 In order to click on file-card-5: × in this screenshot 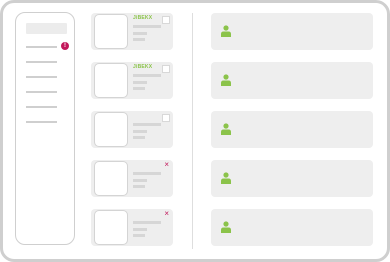, I will do `click(132, 227)`.